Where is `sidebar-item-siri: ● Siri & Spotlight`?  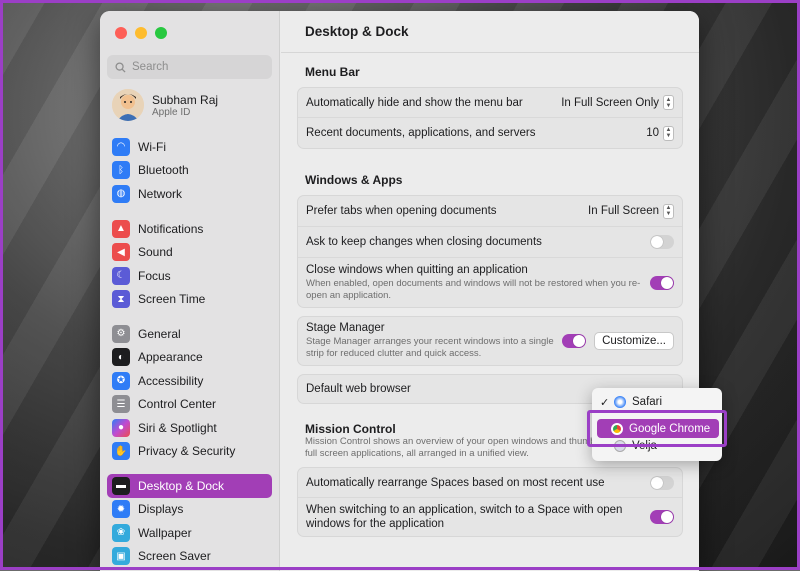
sidebar-item-siri: ● Siri & Spotlight is located at coordinates (189, 428).